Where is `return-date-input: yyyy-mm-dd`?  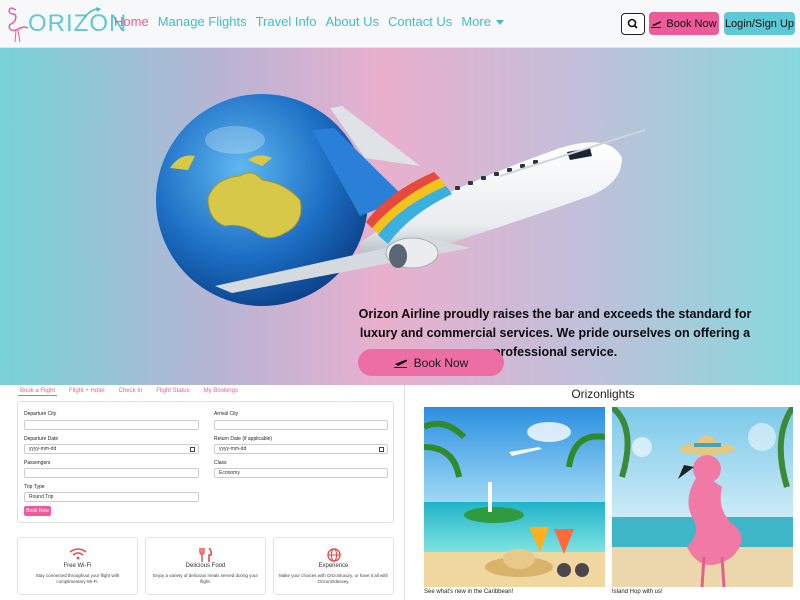 return-date-input: yyyy-mm-dd is located at coordinates (301, 449).